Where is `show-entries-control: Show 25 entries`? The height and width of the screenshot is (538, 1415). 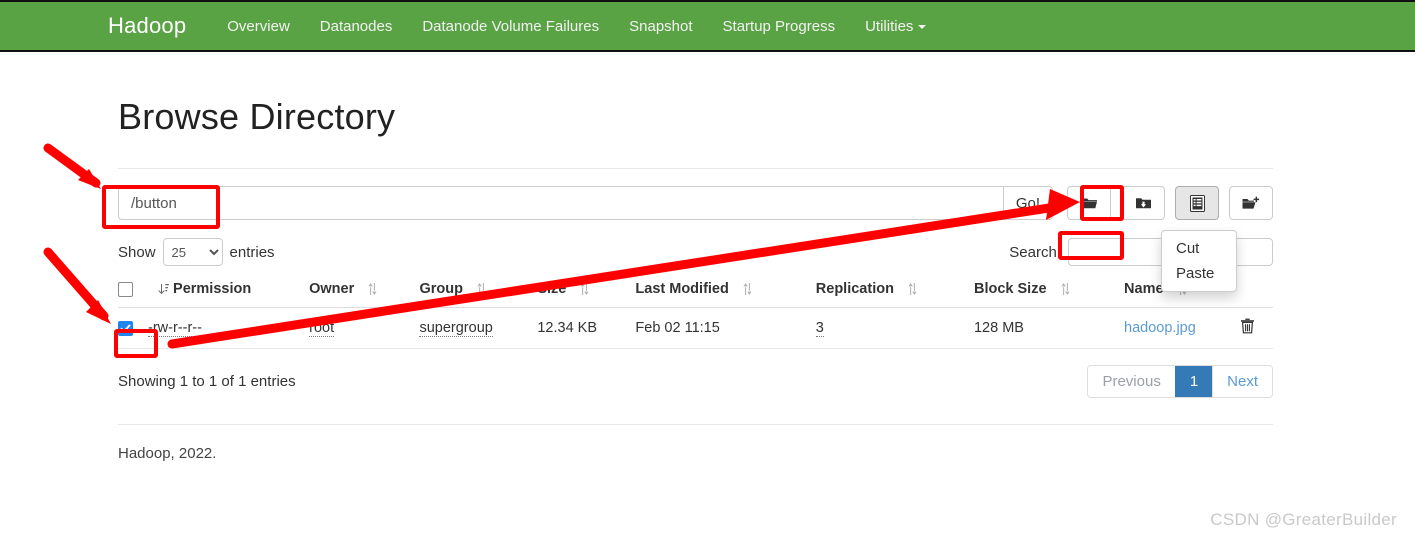
show-entries-control: Show 25 entries is located at coordinates (196, 252).